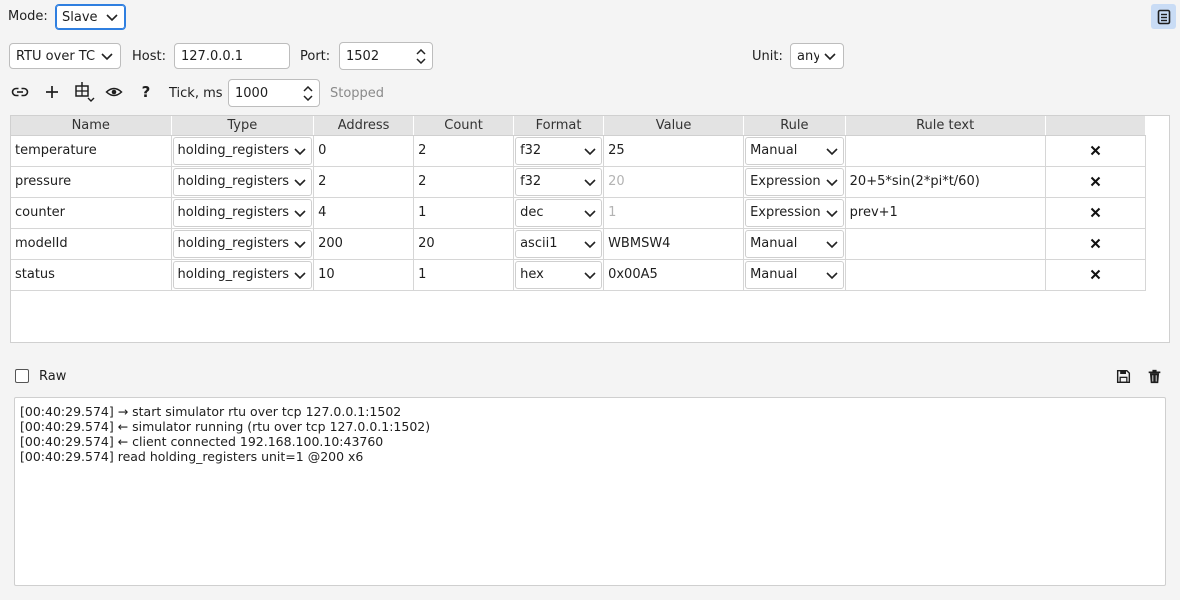  I want to click on cell-name: modelId, so click(91, 244).